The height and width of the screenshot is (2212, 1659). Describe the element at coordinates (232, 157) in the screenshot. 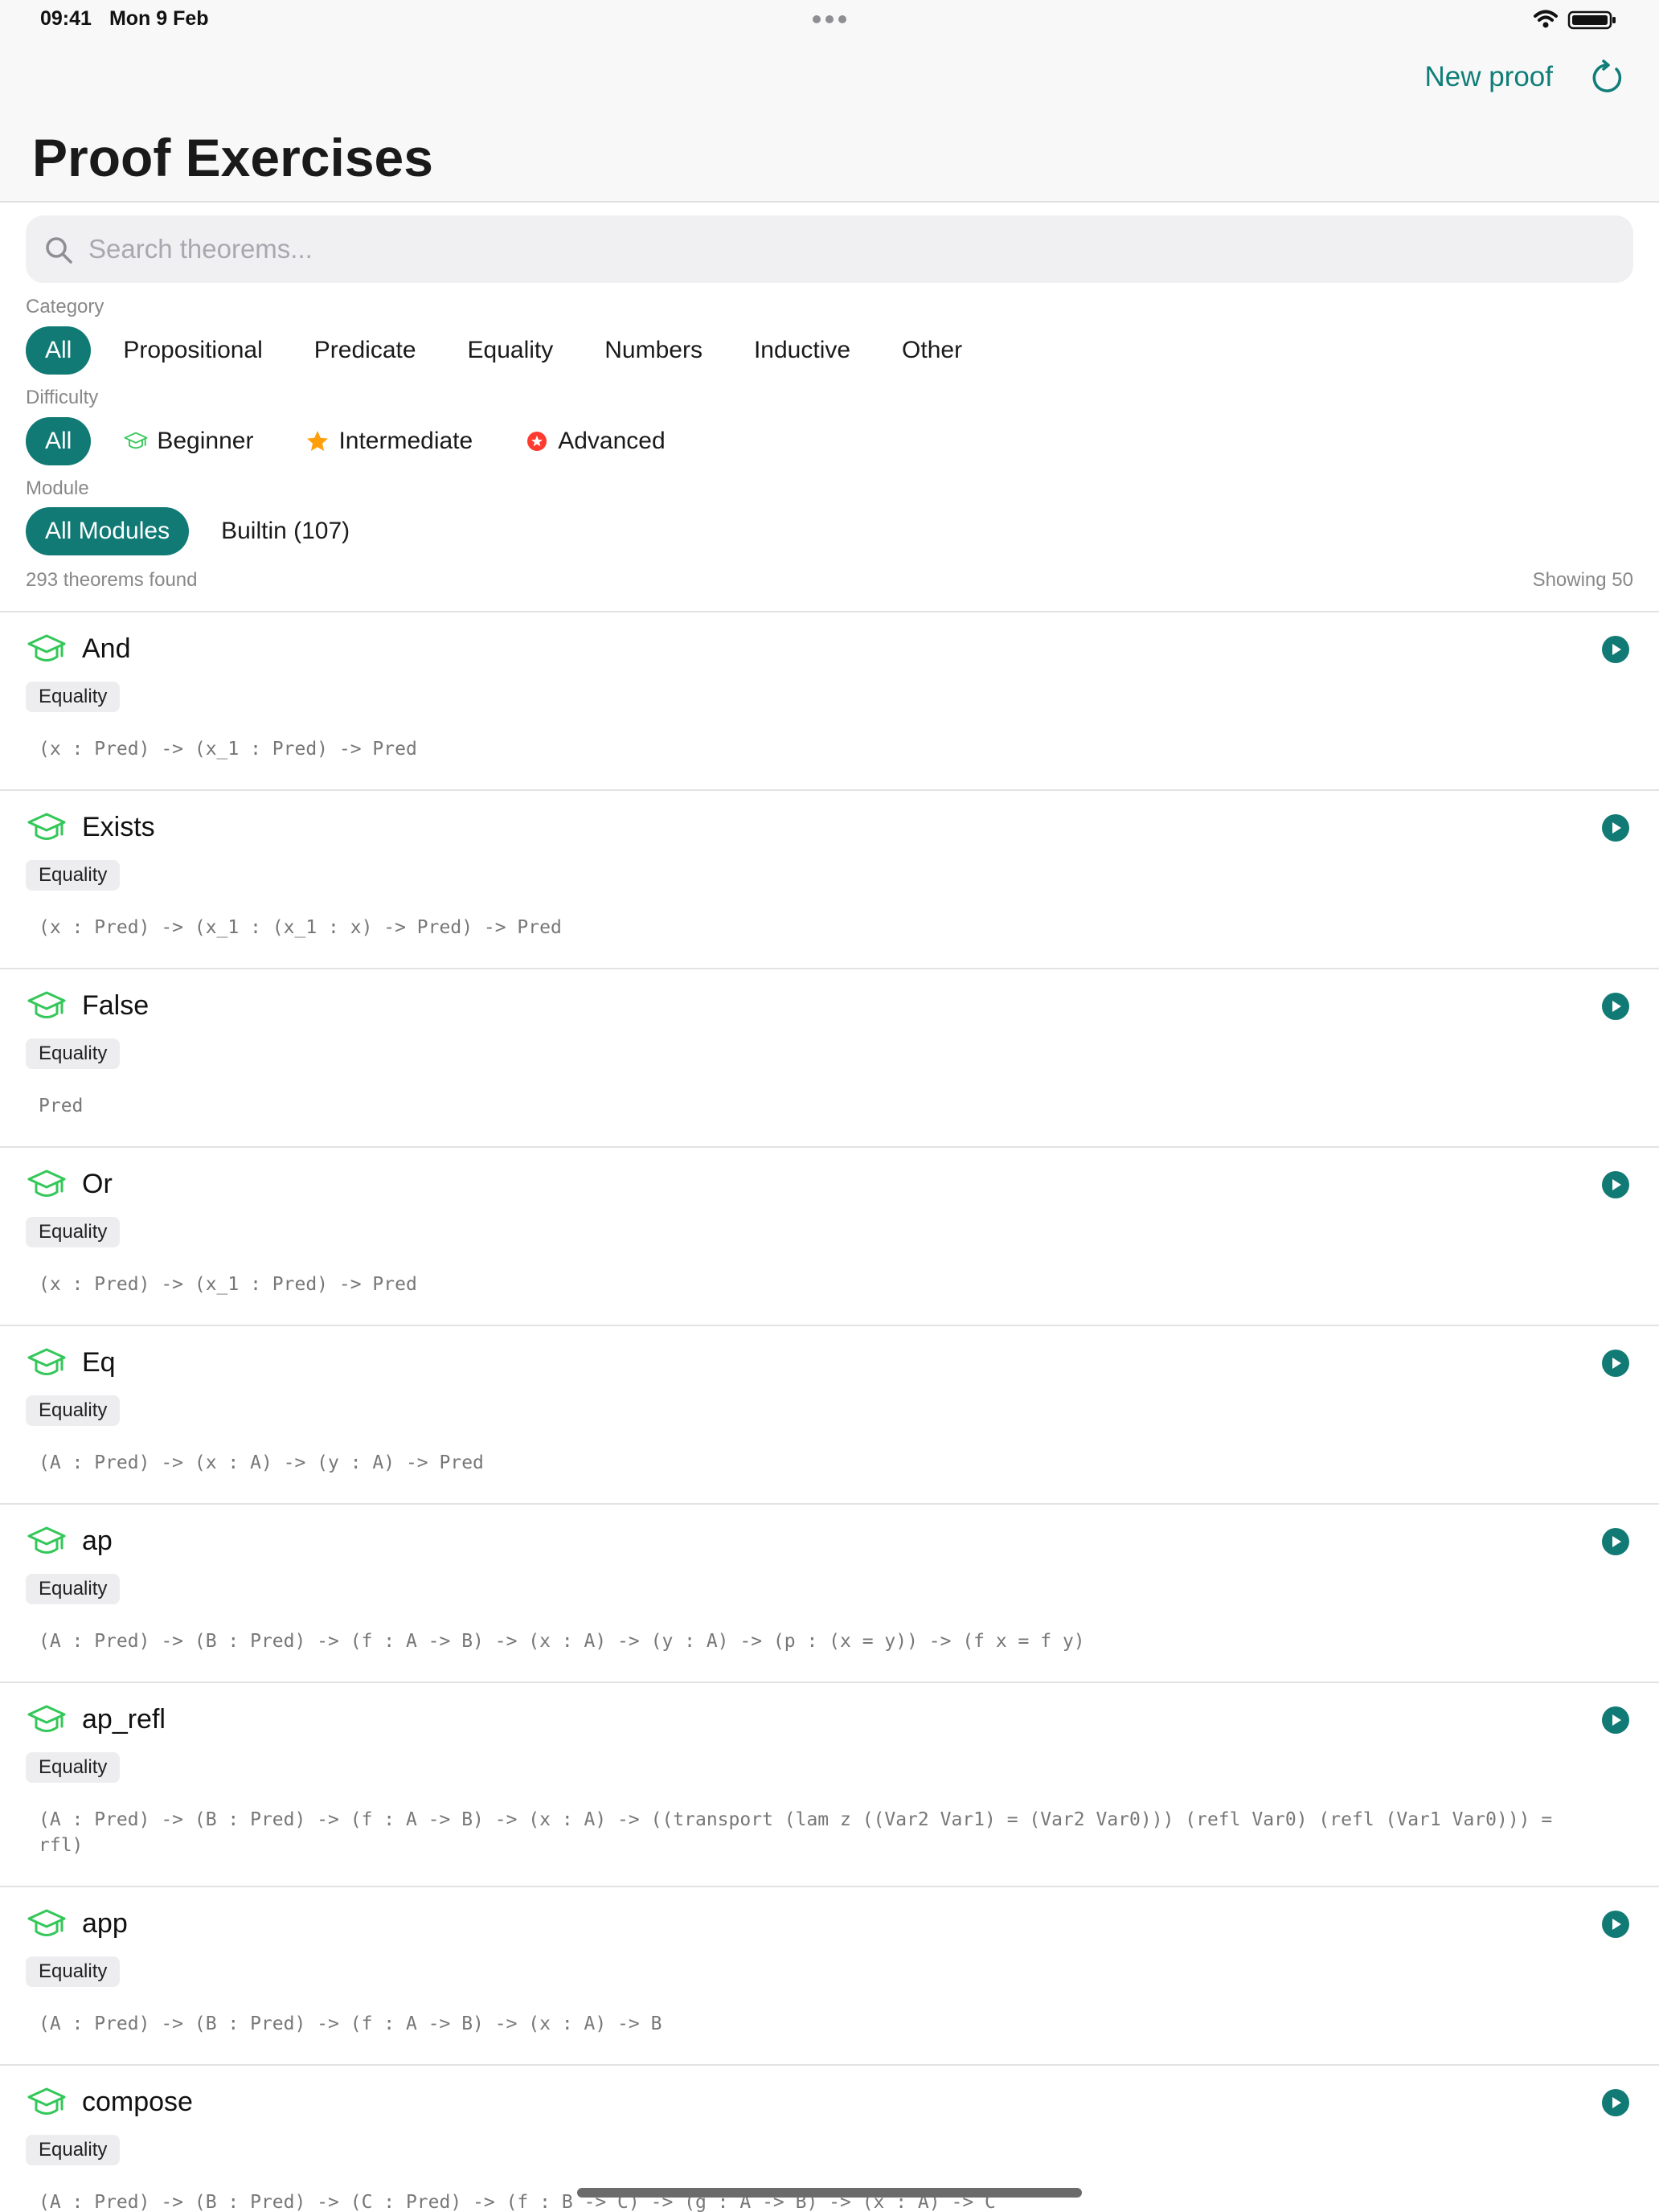

I see `page-title: Proof Exercises` at that location.